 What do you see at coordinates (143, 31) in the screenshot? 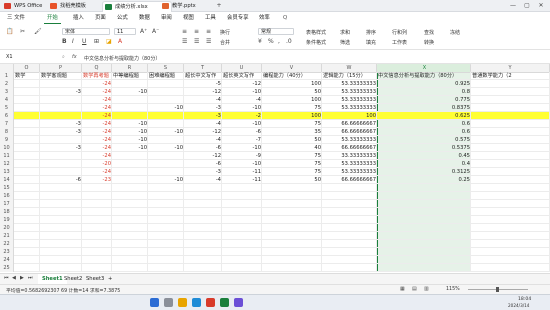
I see `font-grow-icon: A⁺` at bounding box center [143, 31].